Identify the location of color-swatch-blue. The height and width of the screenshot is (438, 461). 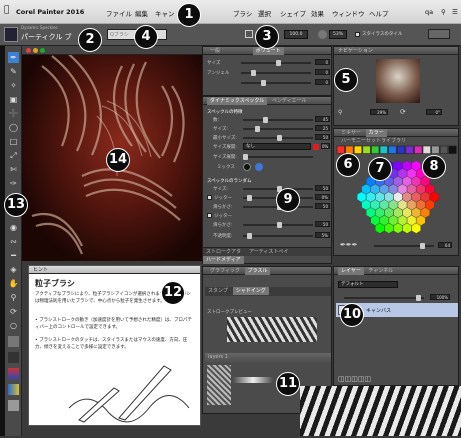
(259, 167).